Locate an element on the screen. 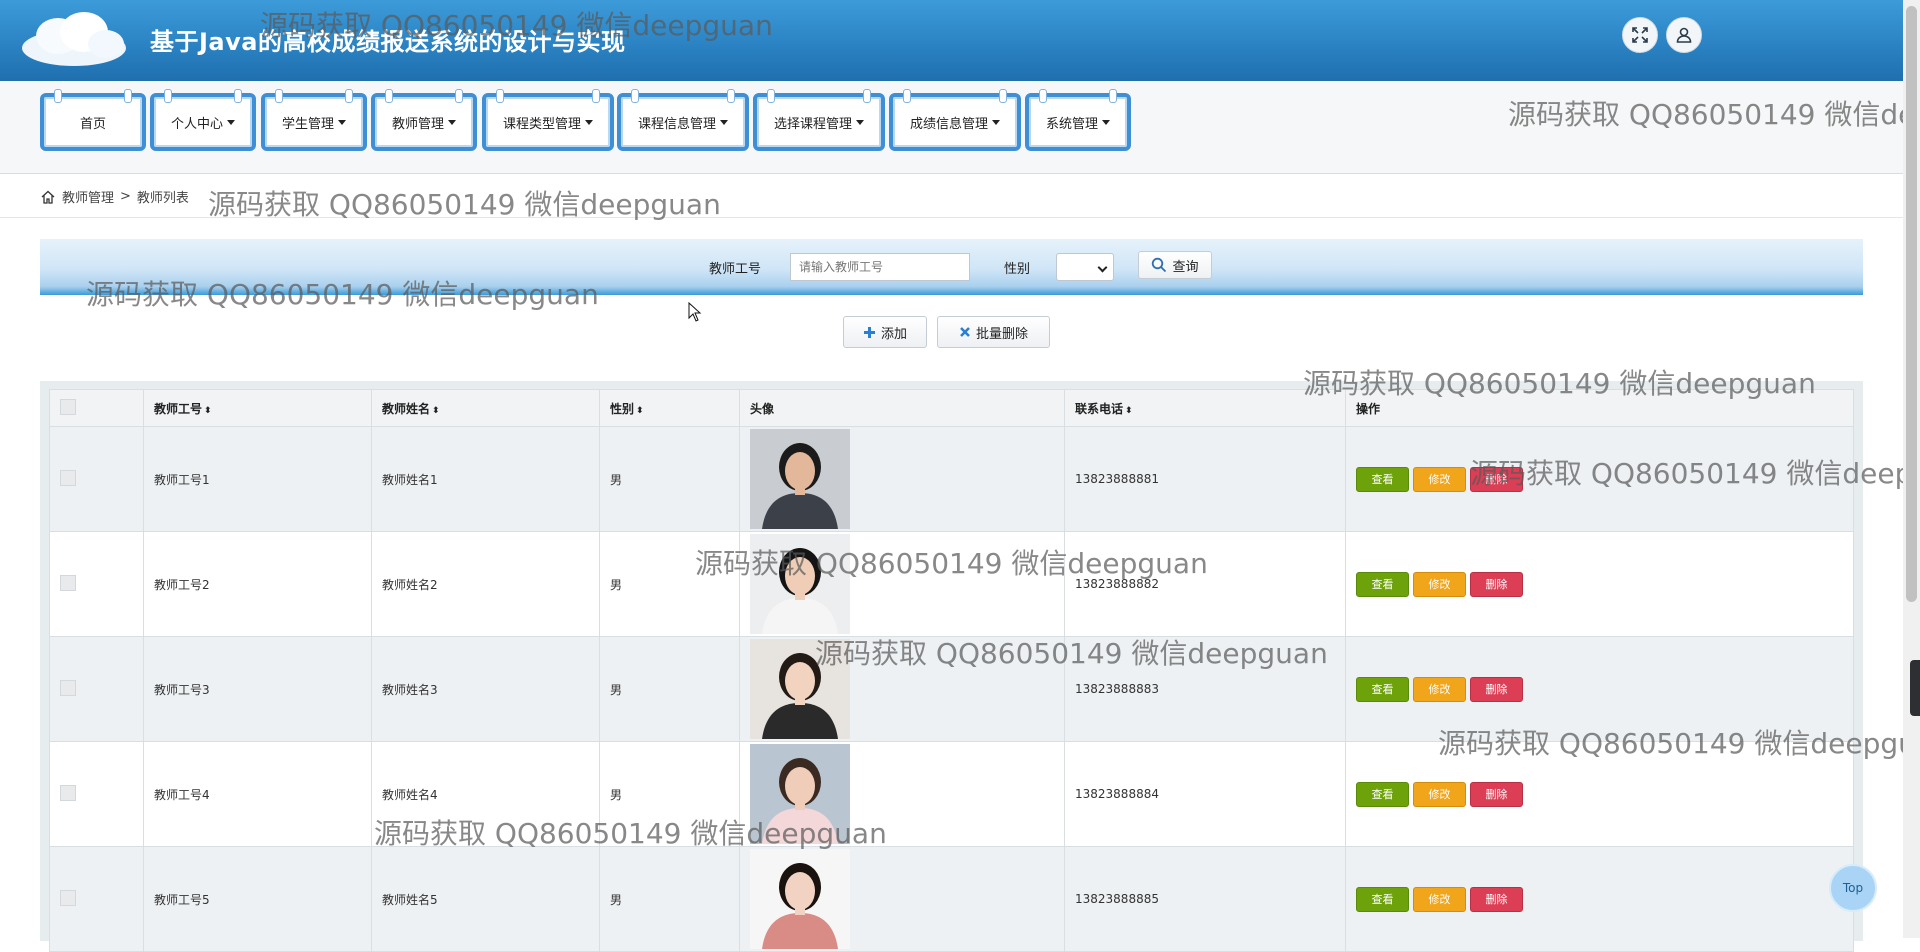 This screenshot has width=1920, height=952. batch-delete-button: 批量删除 is located at coordinates (993, 332).